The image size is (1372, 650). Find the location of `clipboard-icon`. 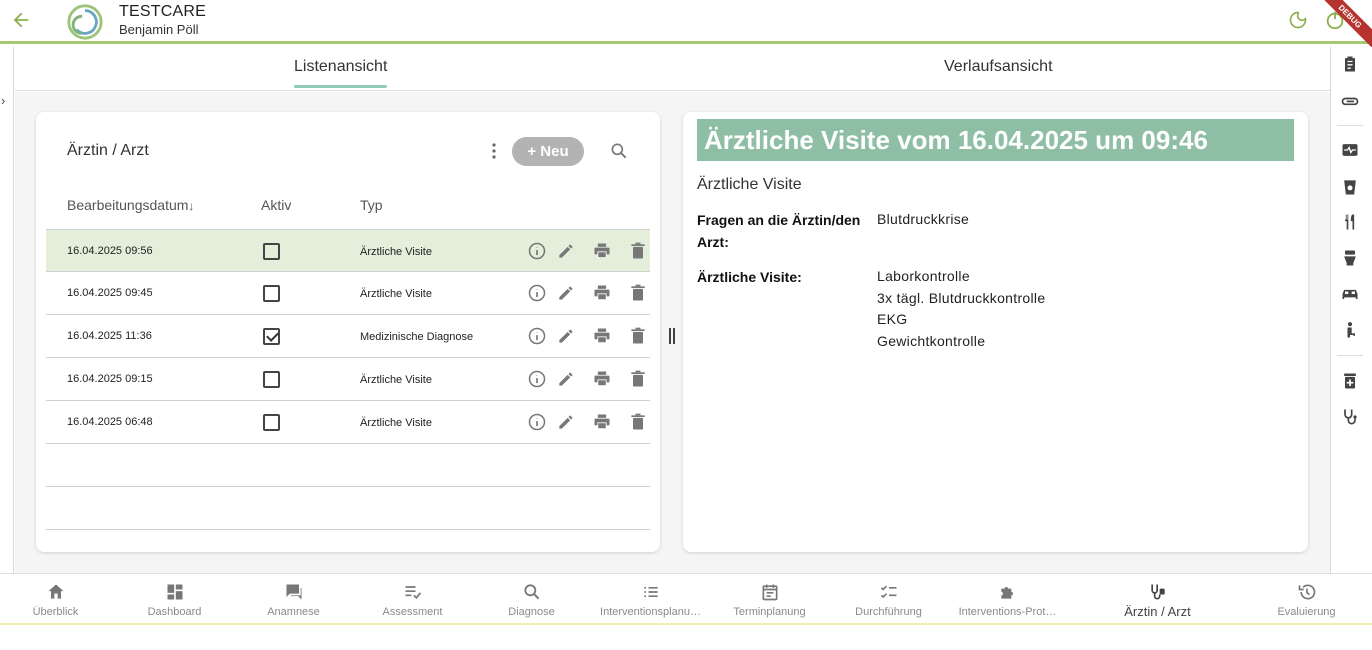

clipboard-icon is located at coordinates (1350, 64).